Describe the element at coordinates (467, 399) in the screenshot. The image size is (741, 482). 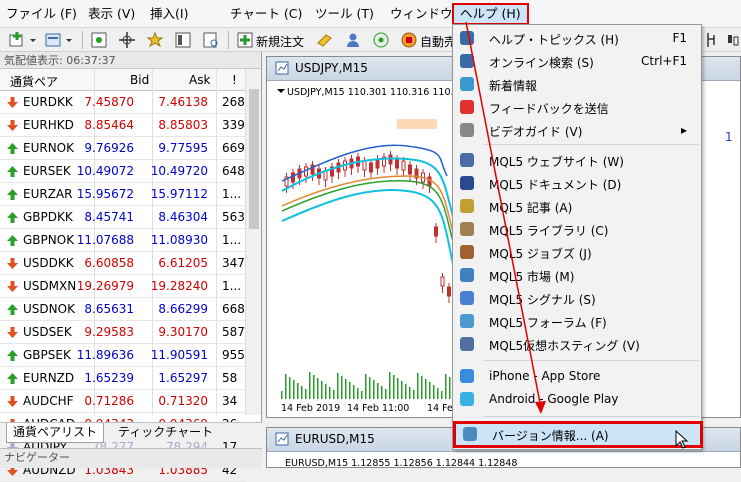
I see `android-icon` at that location.